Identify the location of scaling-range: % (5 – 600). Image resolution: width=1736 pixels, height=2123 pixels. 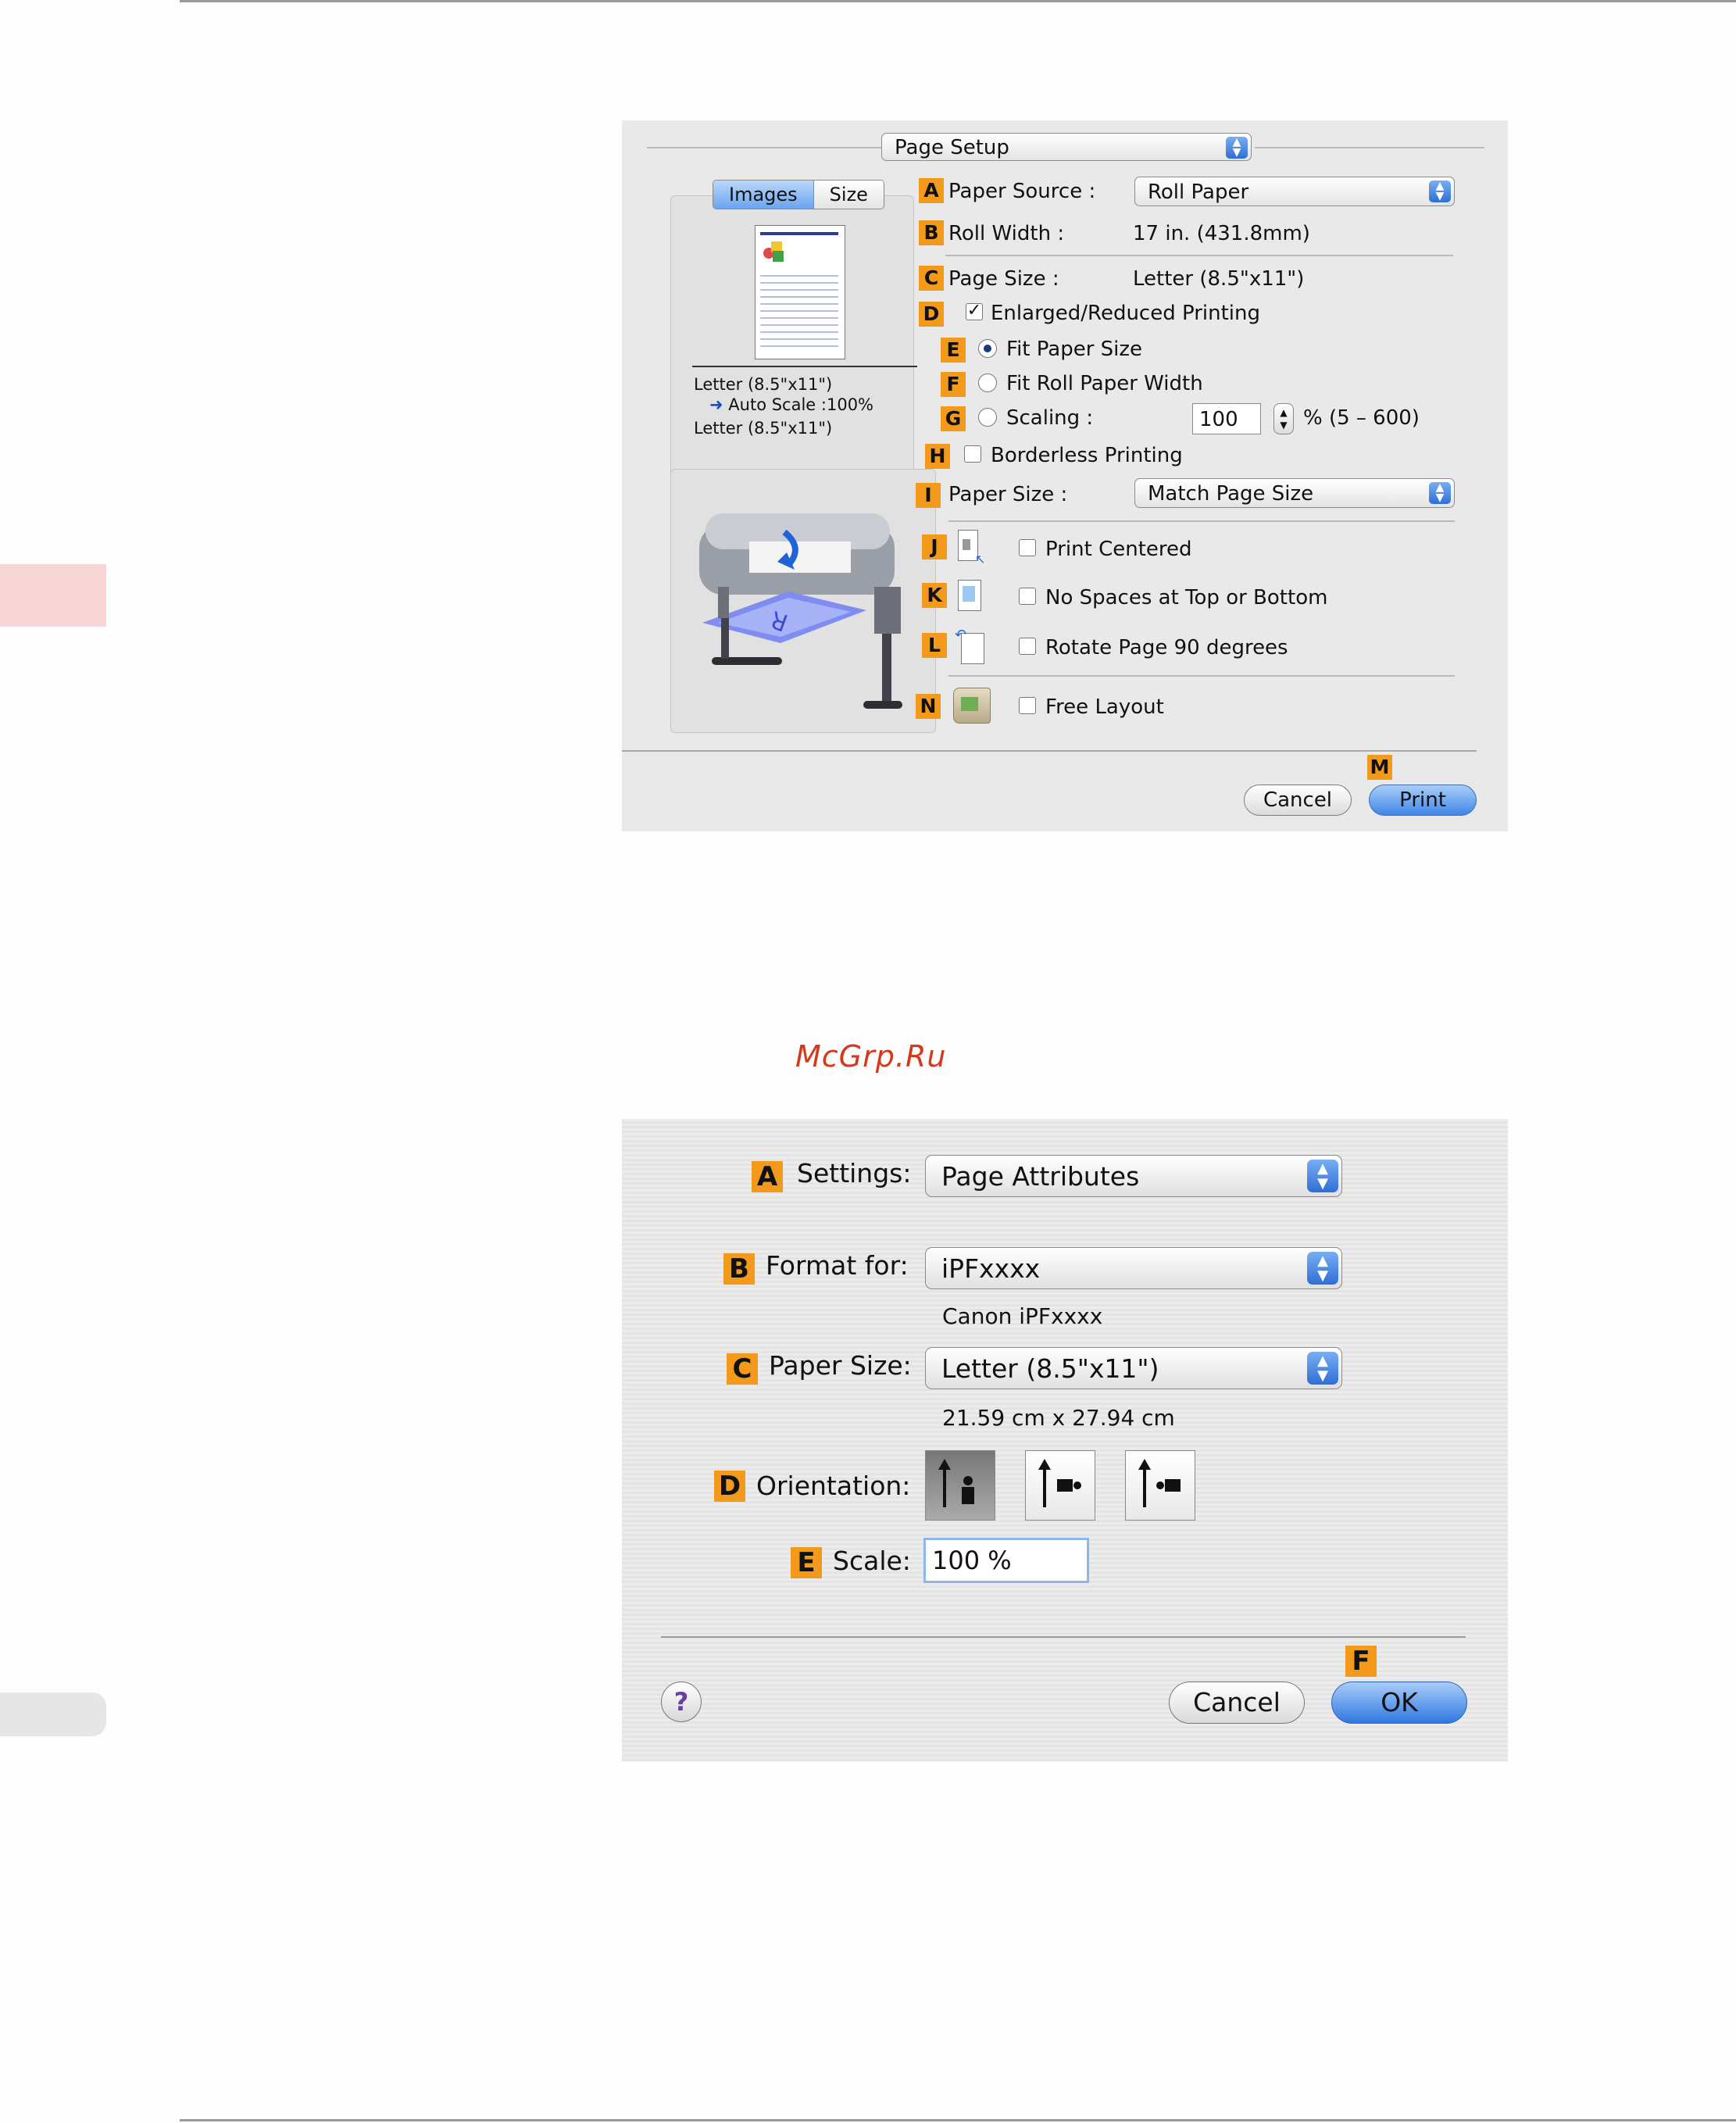
(1361, 418).